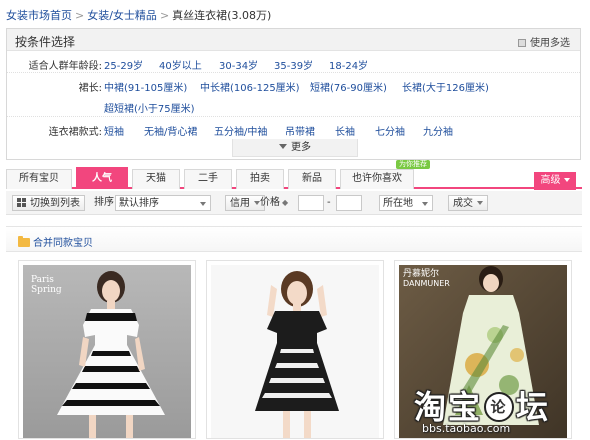 This screenshot has width=590, height=440. I want to click on breadcrumb-current: 真丝连衣裙, so click(200, 15).